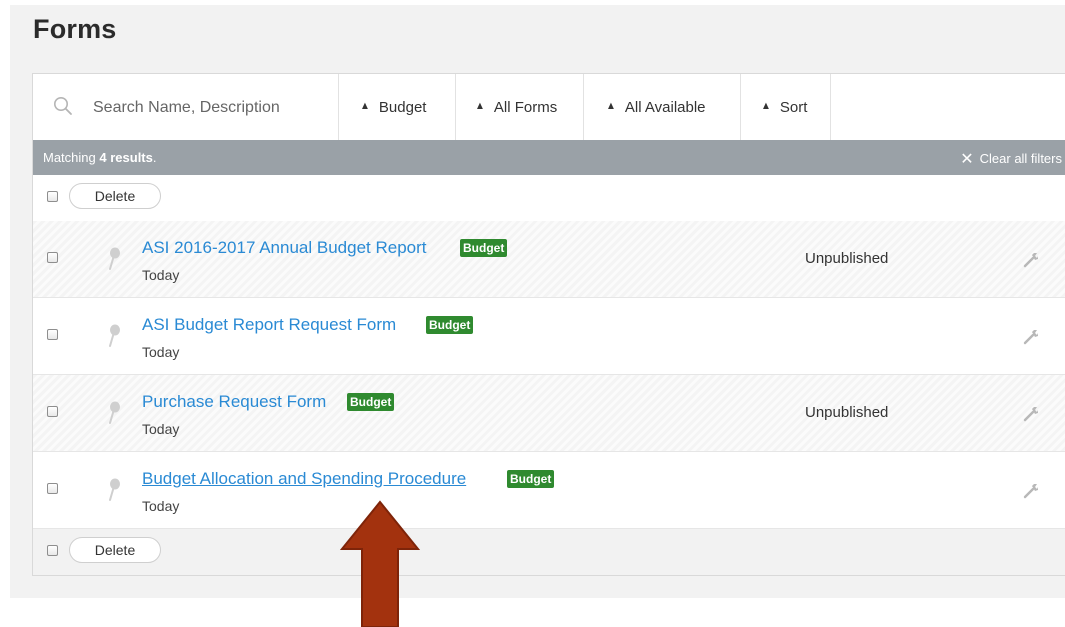 This screenshot has height=627, width=1065. What do you see at coordinates (793, 107) in the screenshot?
I see `sort-label: Sort` at bounding box center [793, 107].